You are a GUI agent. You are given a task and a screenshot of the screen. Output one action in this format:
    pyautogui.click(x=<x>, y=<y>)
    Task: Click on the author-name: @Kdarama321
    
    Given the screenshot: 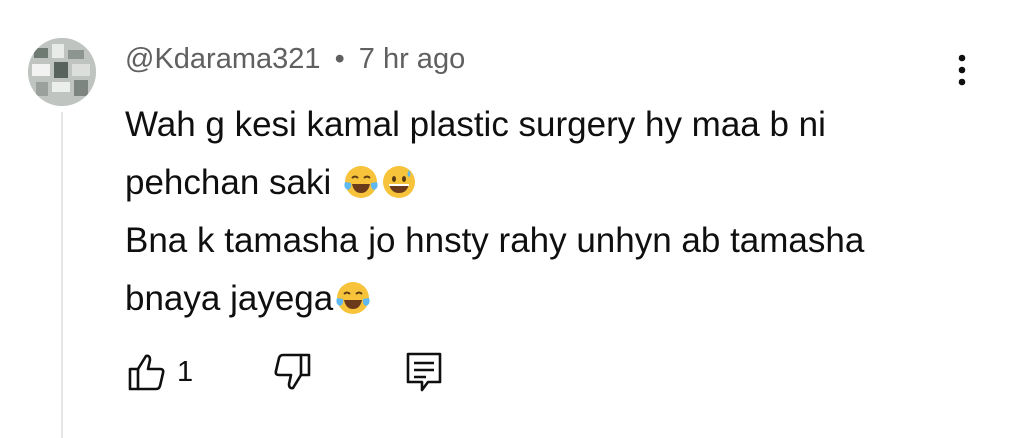 What is the action you would take?
    pyautogui.click(x=223, y=59)
    